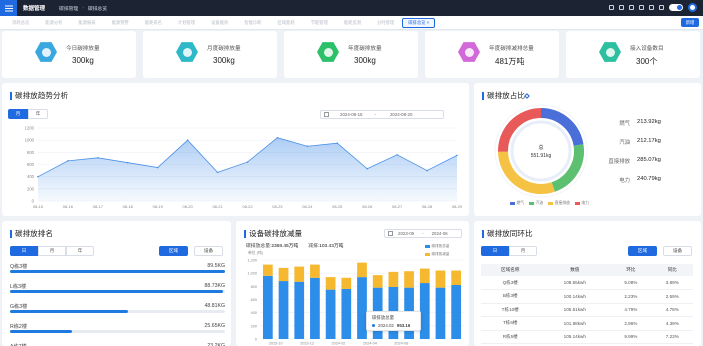  What do you see at coordinates (575, 337) in the screenshot?
I see `table-cell: 105.14kwh` at bounding box center [575, 337].